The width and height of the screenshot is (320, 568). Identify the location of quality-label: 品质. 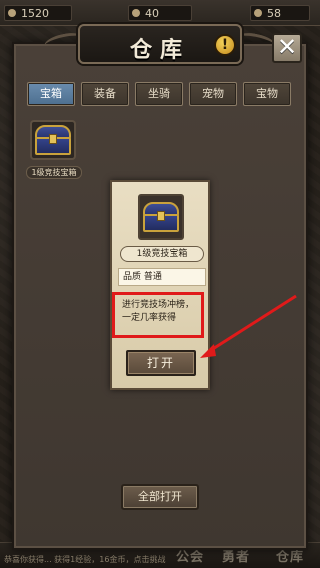
(132, 277).